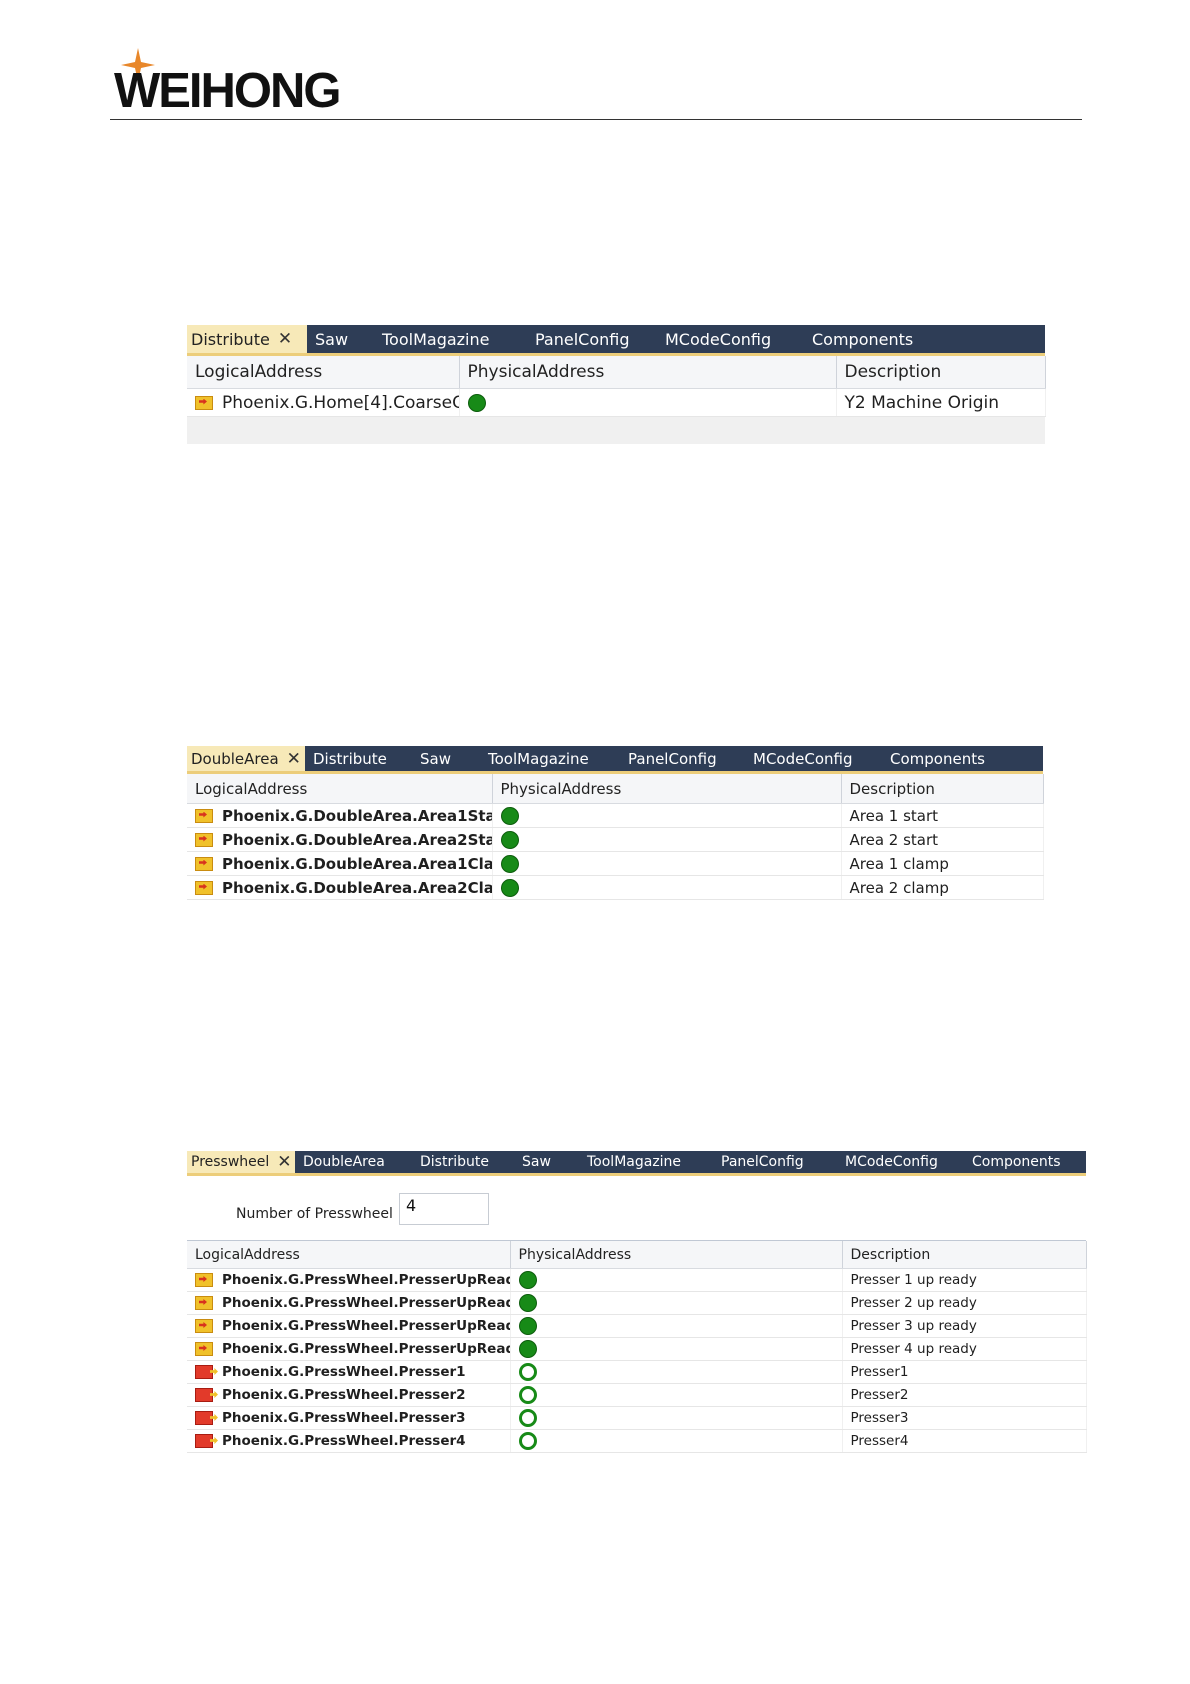 The height and width of the screenshot is (1684, 1190). What do you see at coordinates (240, 84) in the screenshot?
I see `weihong-logo: WEIHONG` at bounding box center [240, 84].